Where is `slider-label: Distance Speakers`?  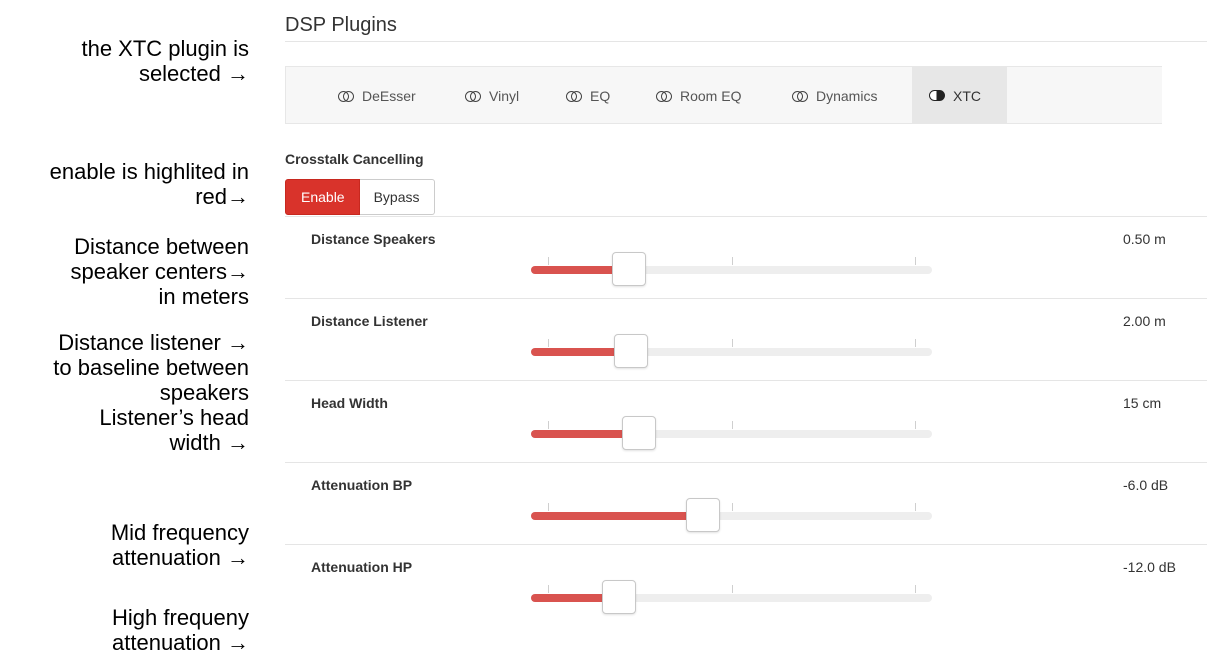
slider-label: Distance Speakers is located at coordinates (373, 239).